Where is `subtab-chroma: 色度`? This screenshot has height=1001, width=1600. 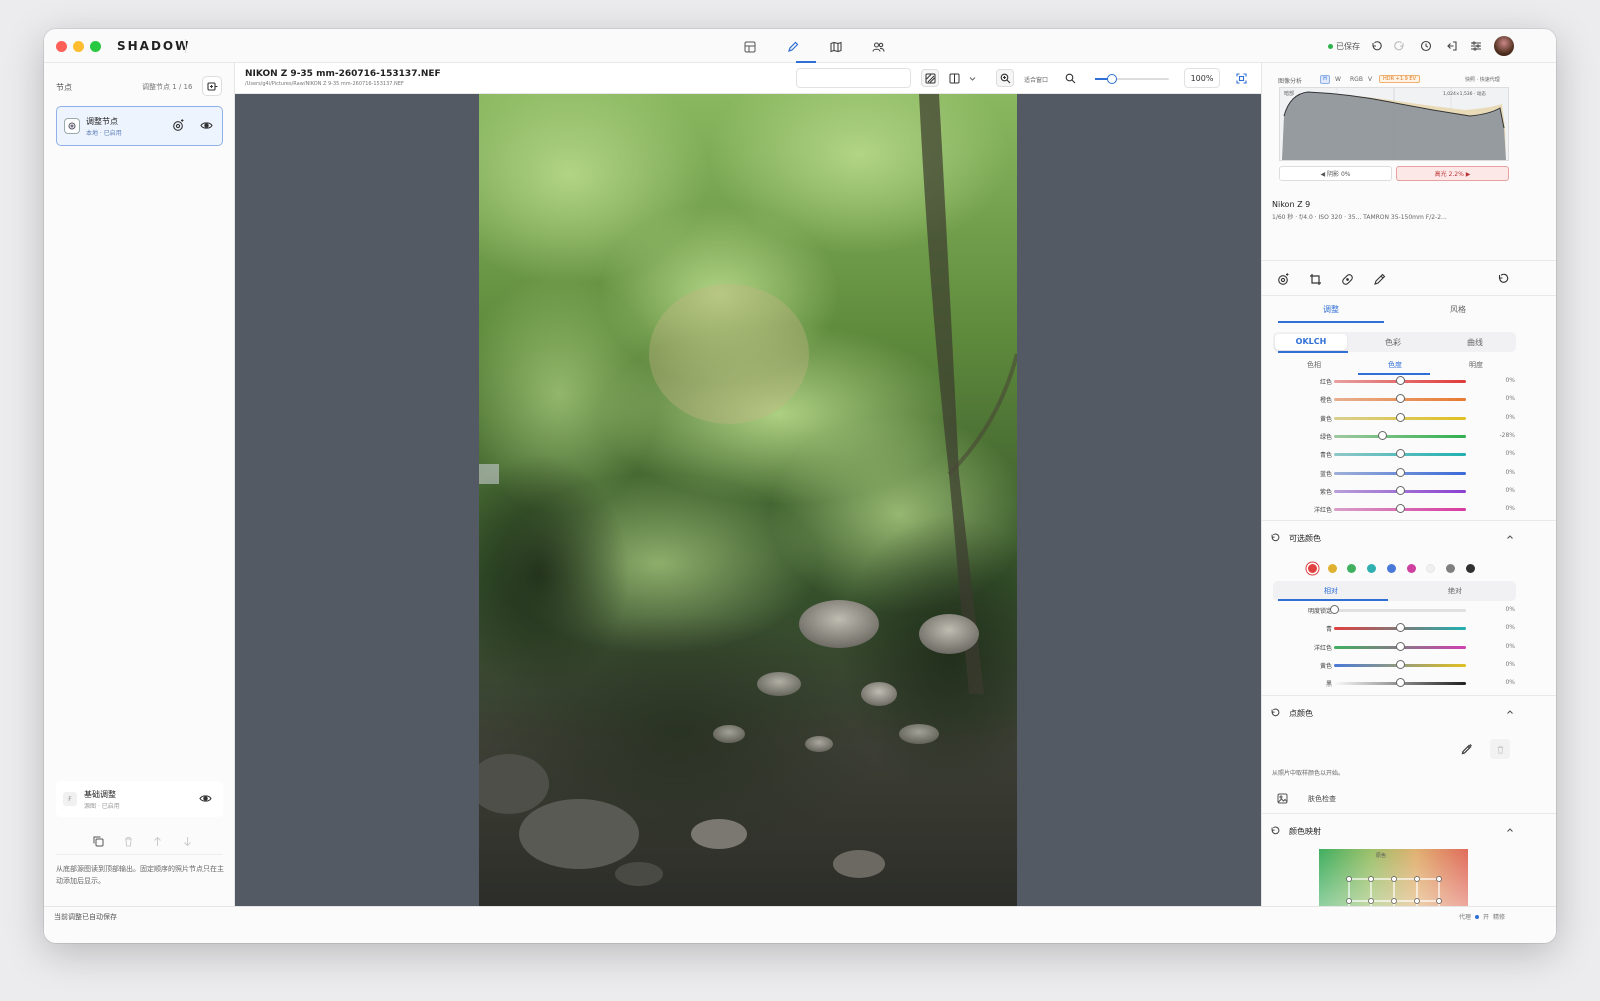 subtab-chroma: 色度 is located at coordinates (1395, 365).